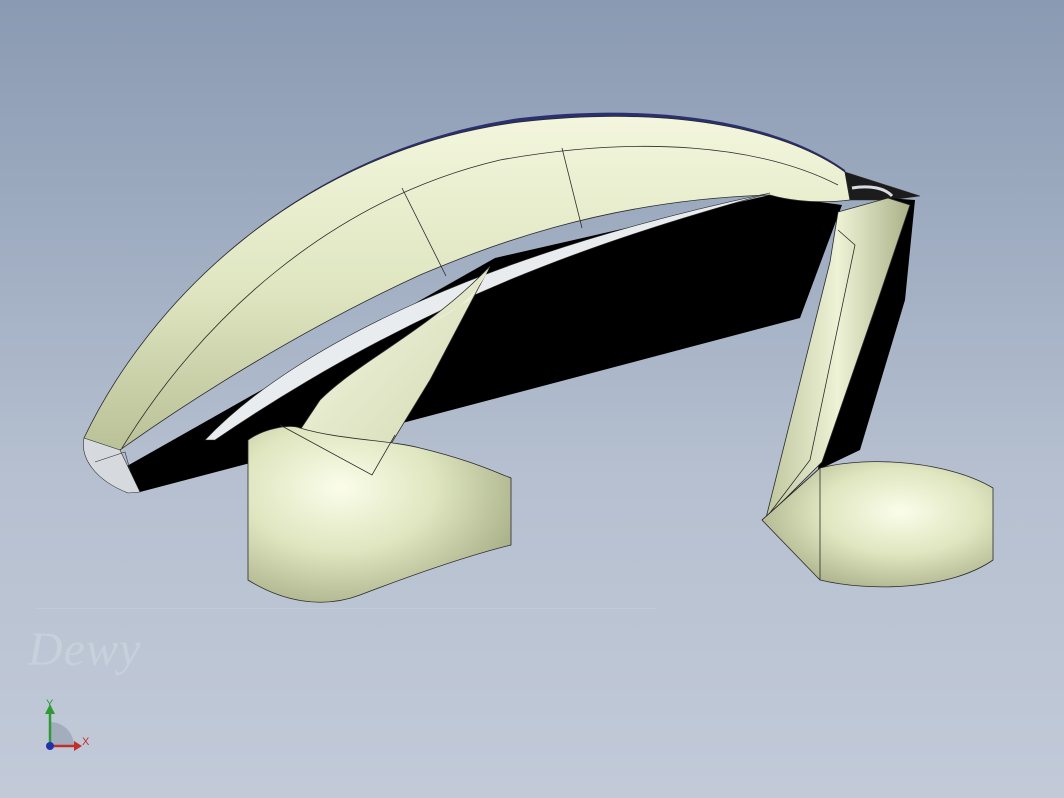 This screenshot has width=1064, height=798. Describe the element at coordinates (50, 746) in the screenshot. I see `z-axis-dot` at that location.